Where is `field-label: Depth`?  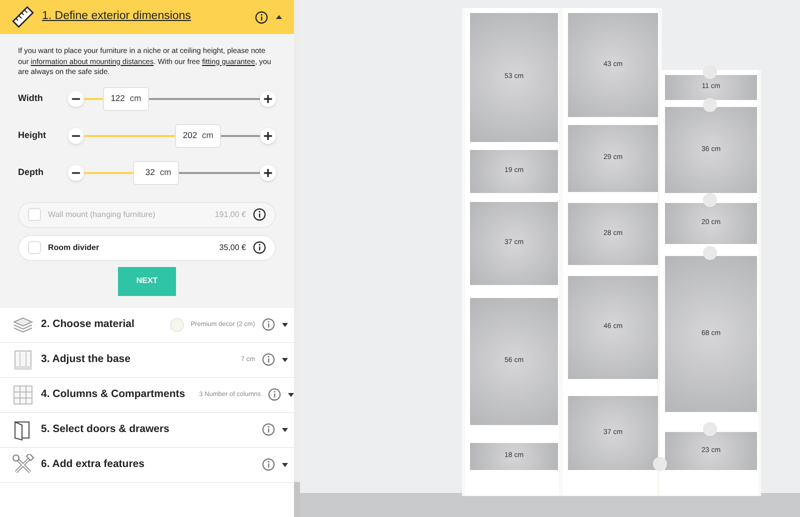
field-label: Depth is located at coordinates (31, 172).